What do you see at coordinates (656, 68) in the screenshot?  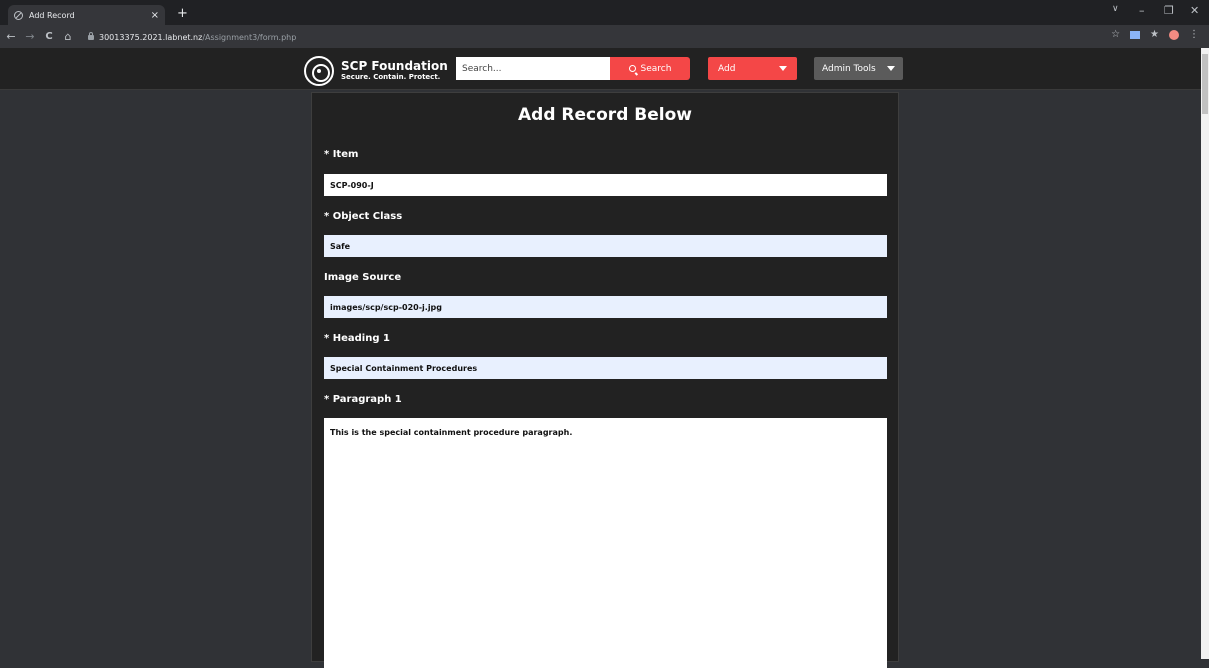 I see `search-button-label: Search` at bounding box center [656, 68].